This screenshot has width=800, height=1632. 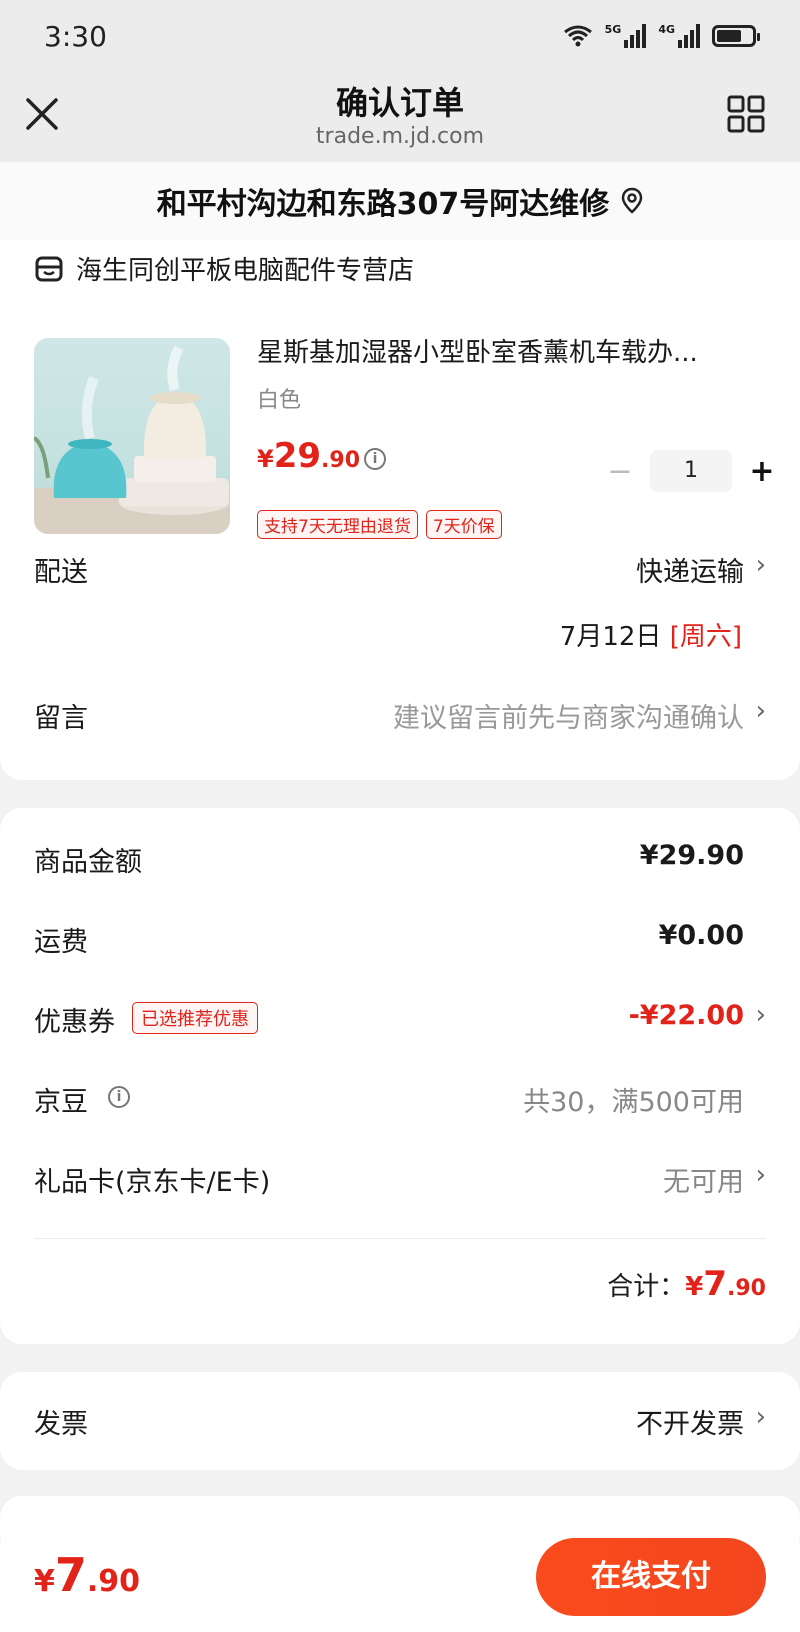 I want to click on store-icon, so click(x=49, y=268).